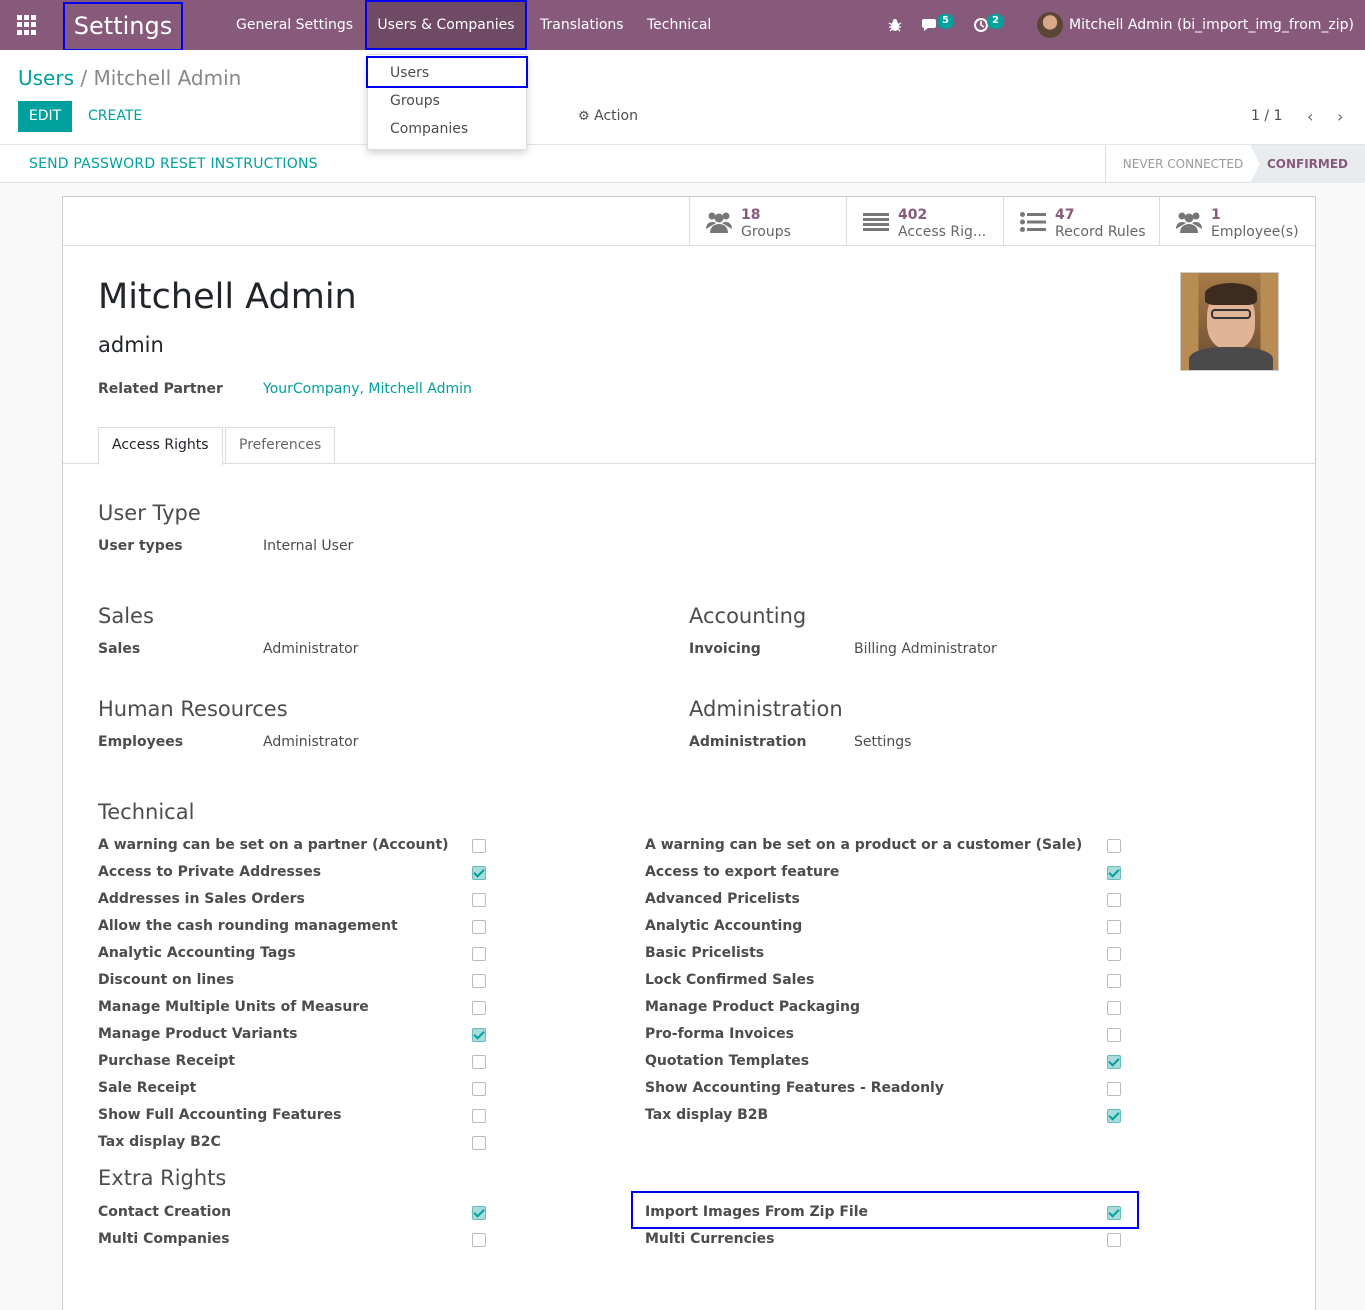 The height and width of the screenshot is (1310, 1365). What do you see at coordinates (165, 1212) in the screenshot?
I see `checkbox-label: Contact Creation` at bounding box center [165, 1212].